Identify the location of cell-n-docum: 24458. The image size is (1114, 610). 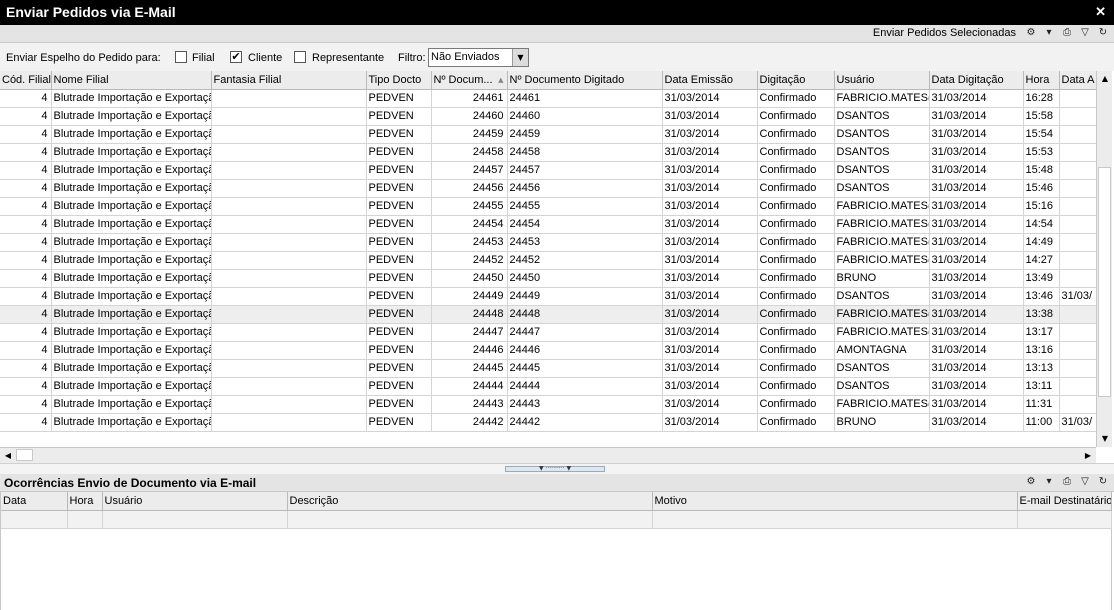
(469, 152).